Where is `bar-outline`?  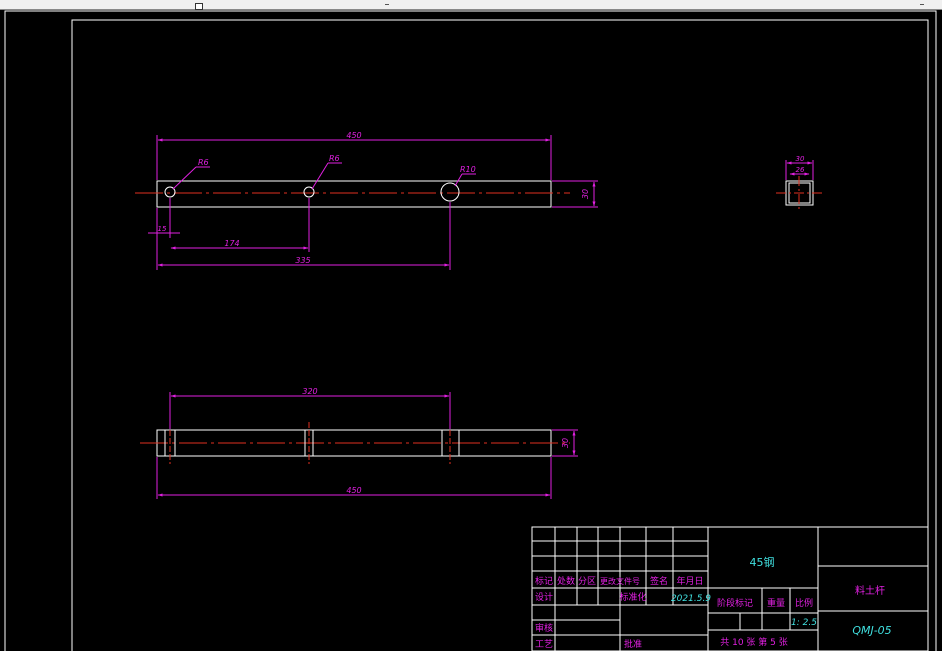
bar-outline is located at coordinates (354, 194).